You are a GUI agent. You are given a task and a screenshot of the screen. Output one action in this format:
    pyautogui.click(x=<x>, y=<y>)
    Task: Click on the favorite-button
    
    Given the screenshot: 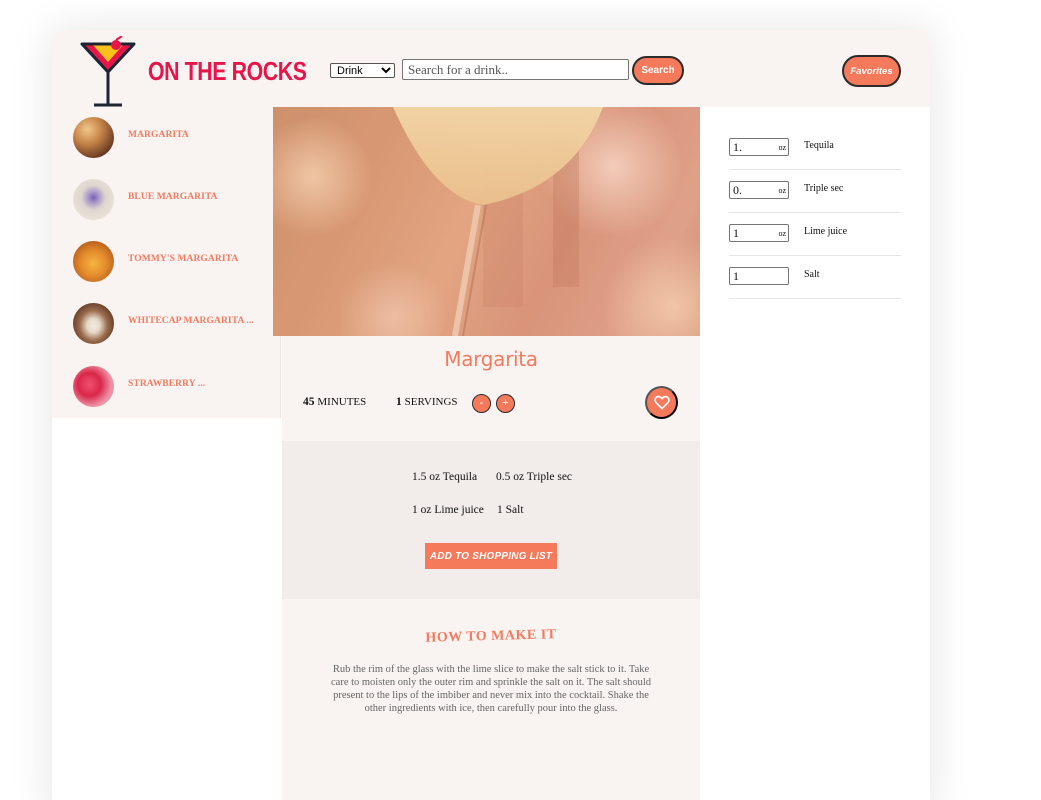 What is the action you would take?
    pyautogui.click(x=661, y=402)
    